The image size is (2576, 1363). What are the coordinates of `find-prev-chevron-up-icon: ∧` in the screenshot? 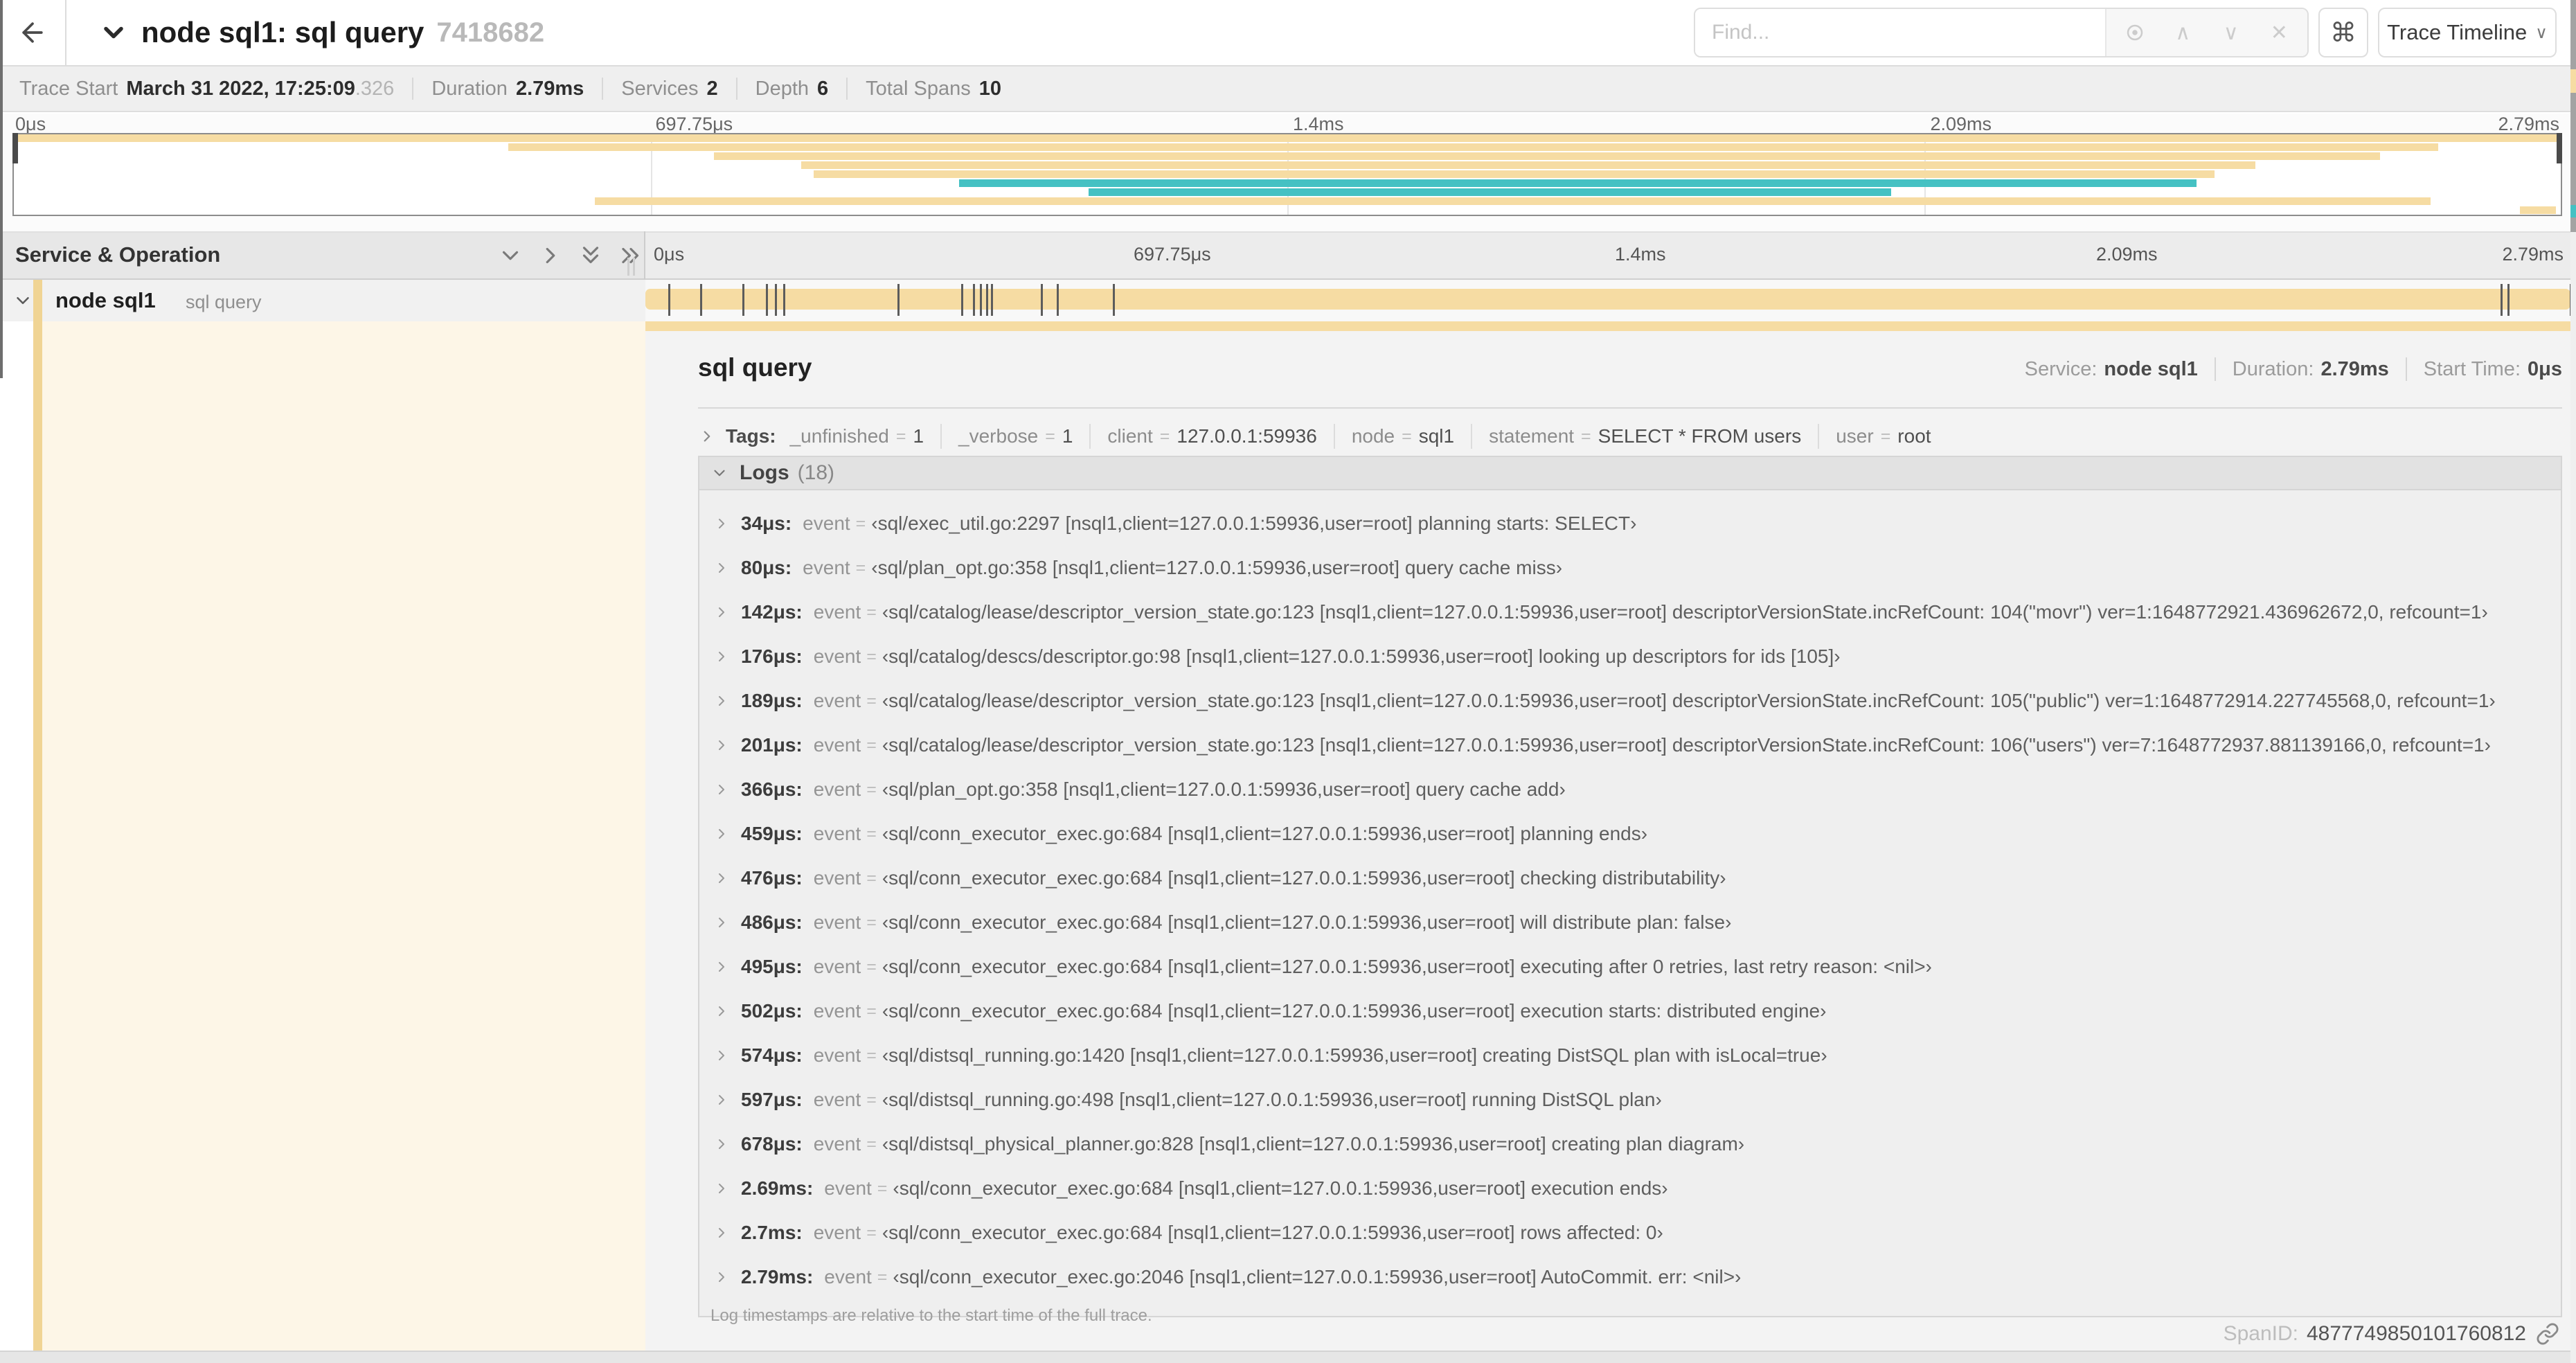 It's located at (2183, 33).